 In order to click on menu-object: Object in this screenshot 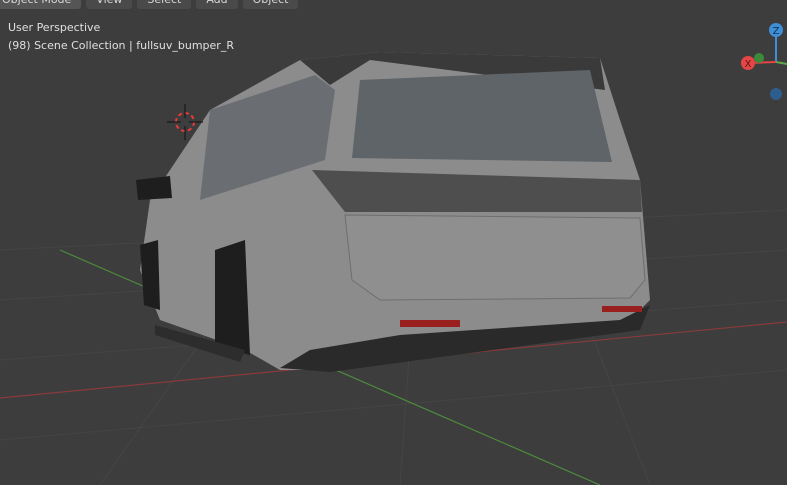, I will do `click(270, 4)`.